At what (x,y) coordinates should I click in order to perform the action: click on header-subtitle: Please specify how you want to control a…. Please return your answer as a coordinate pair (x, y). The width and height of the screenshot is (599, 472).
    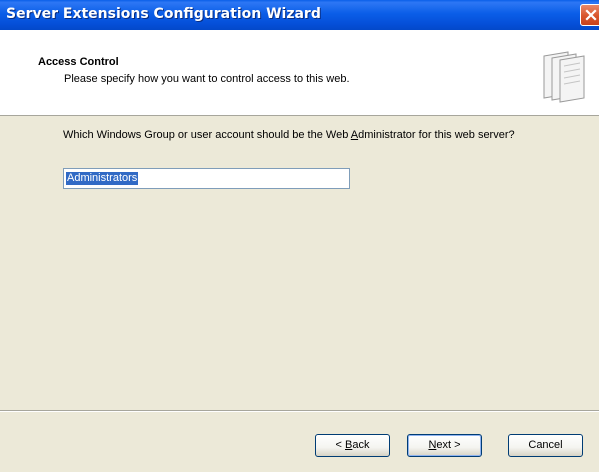
    Looking at the image, I should click on (207, 79).